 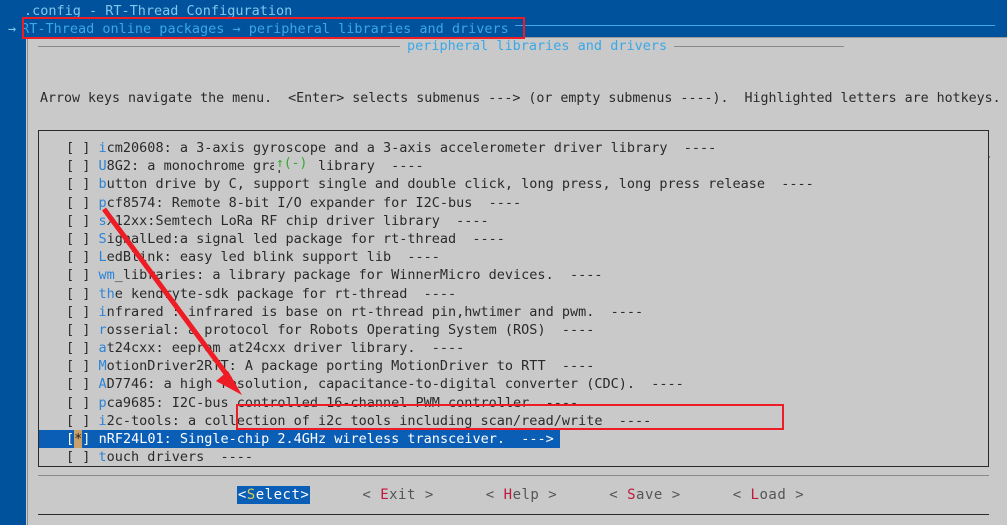 What do you see at coordinates (158, 11) in the screenshot?
I see `window-title: .config - RT-Thread Configuration` at bounding box center [158, 11].